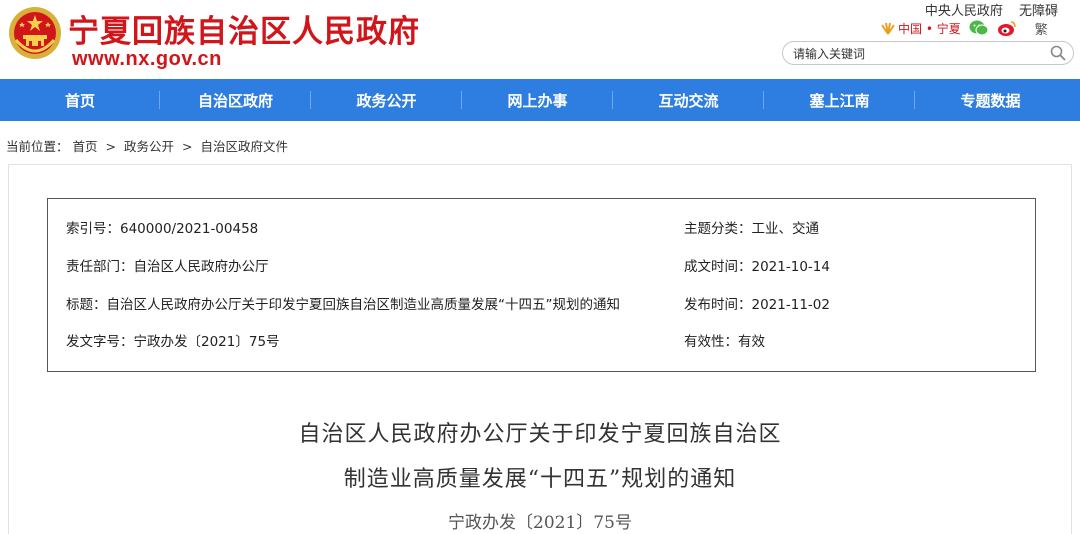 This screenshot has height=534, width=1080. I want to click on nav-item-government: 自治区政府, so click(235, 100).